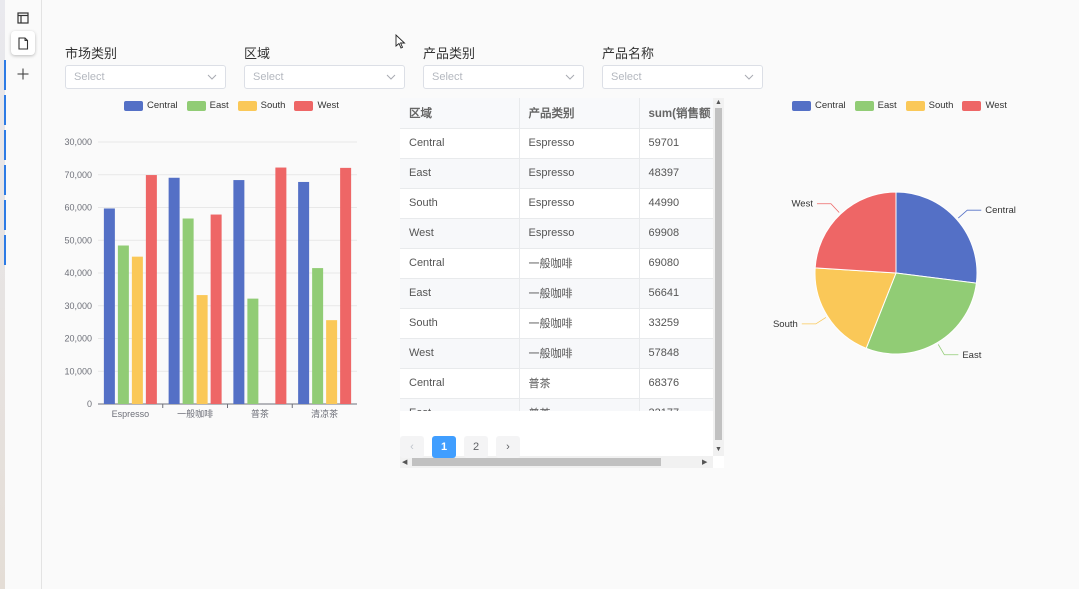 The height and width of the screenshot is (589, 1079). Describe the element at coordinates (682, 77) in the screenshot. I see `product-name-select: Select` at that location.